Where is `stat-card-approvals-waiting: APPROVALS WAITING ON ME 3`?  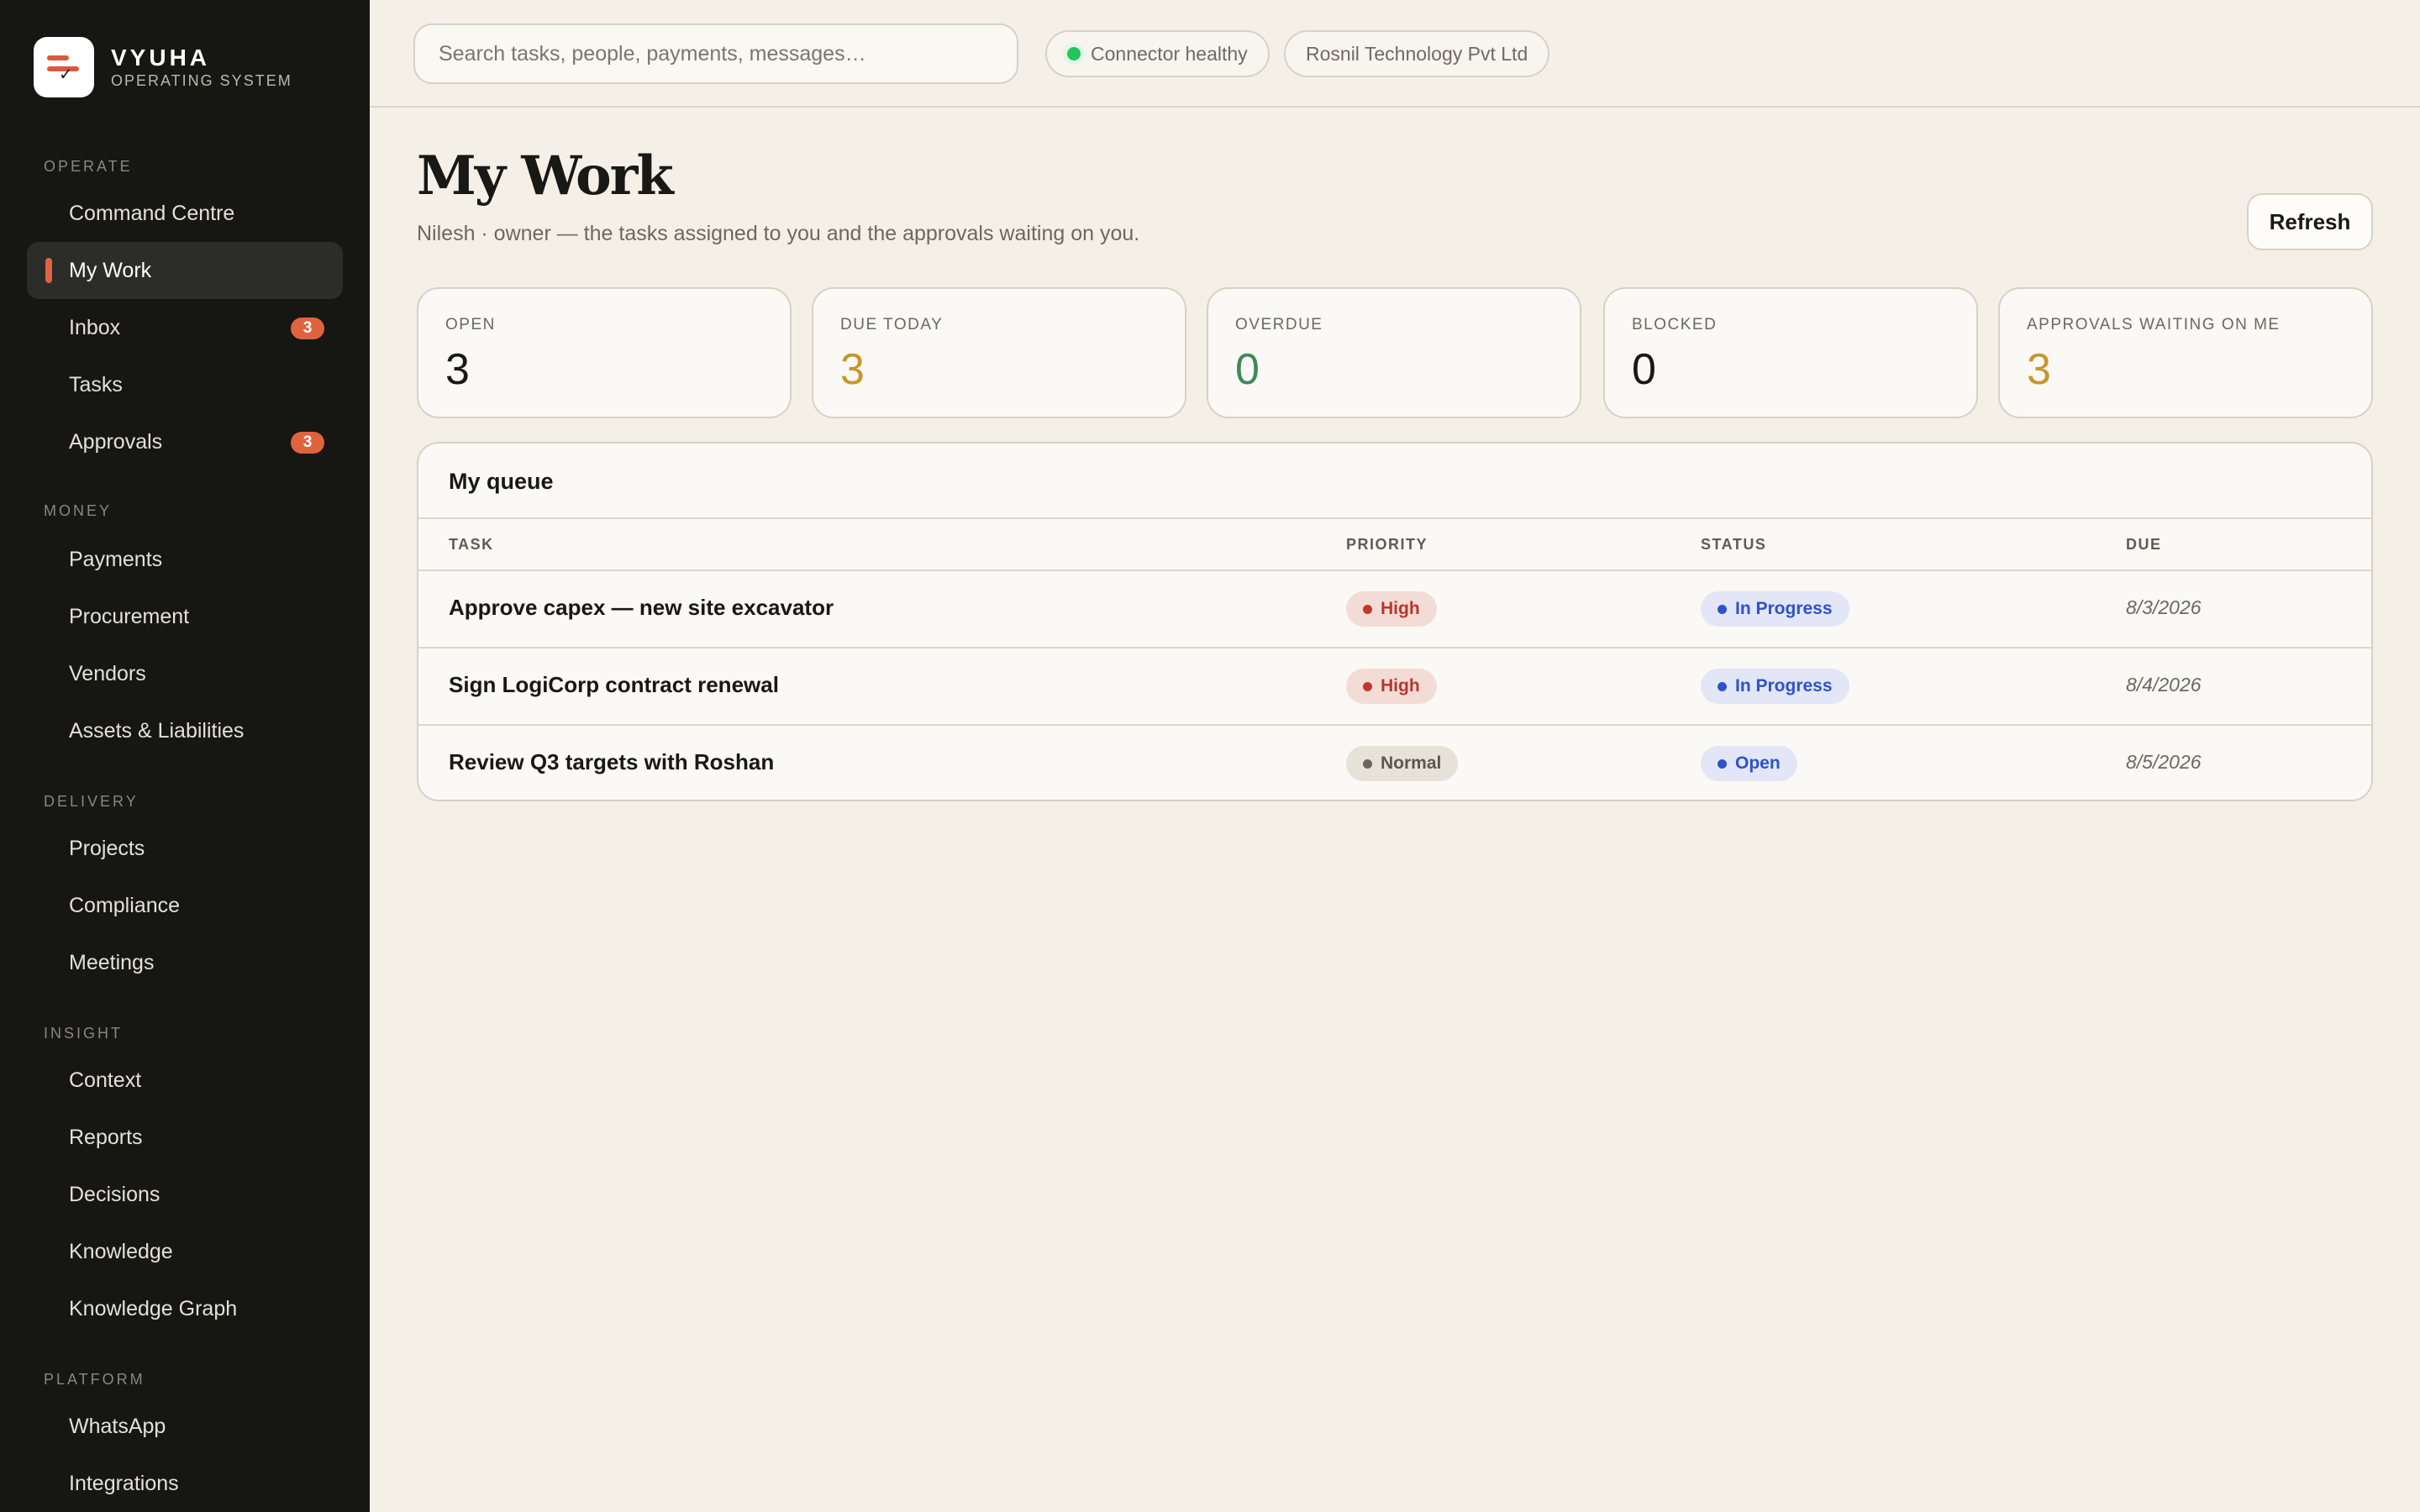
stat-card-approvals-waiting: APPROVALS WAITING ON ME 3 is located at coordinates (2185, 352).